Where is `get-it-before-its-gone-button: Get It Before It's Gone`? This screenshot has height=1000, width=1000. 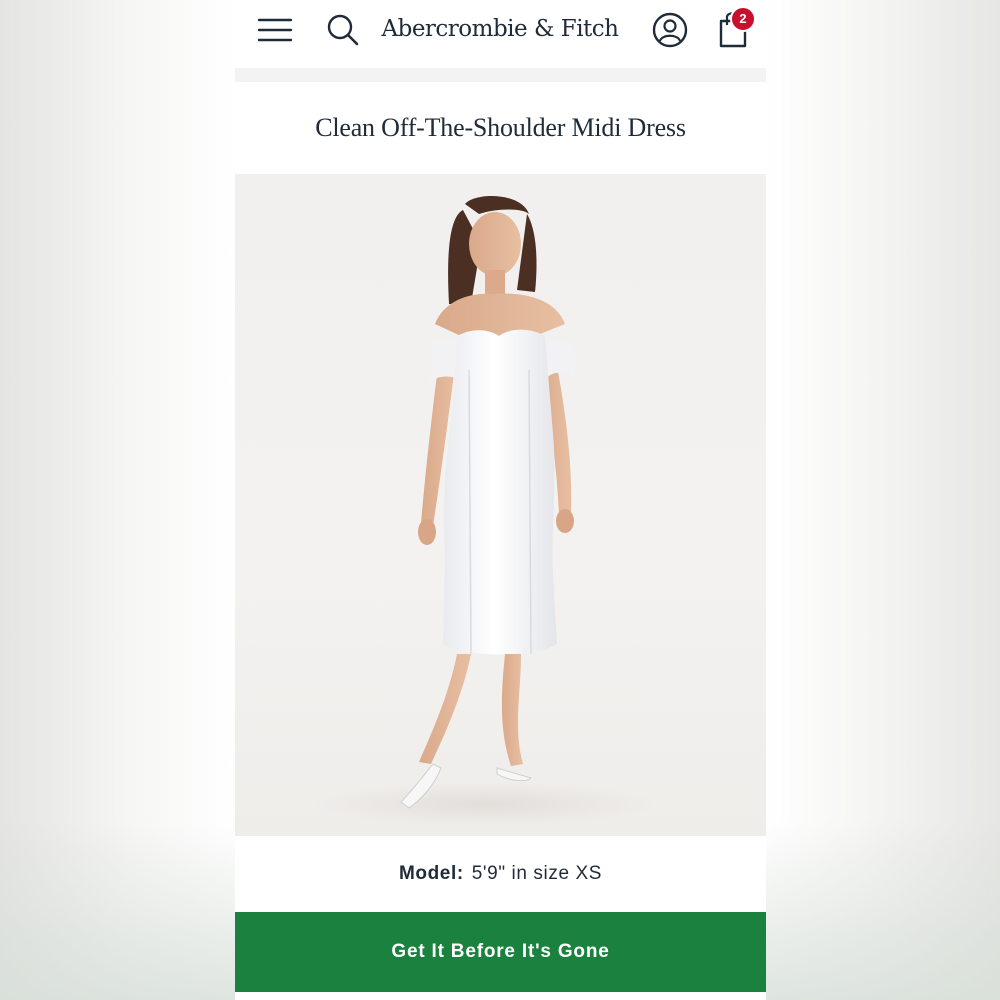
get-it-before-its-gone-button: Get It Before It's Gone is located at coordinates (500, 952).